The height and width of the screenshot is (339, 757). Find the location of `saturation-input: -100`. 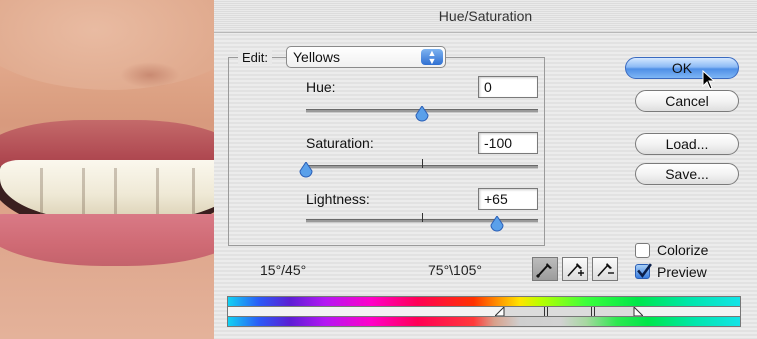

saturation-input: -100 is located at coordinates (508, 143).